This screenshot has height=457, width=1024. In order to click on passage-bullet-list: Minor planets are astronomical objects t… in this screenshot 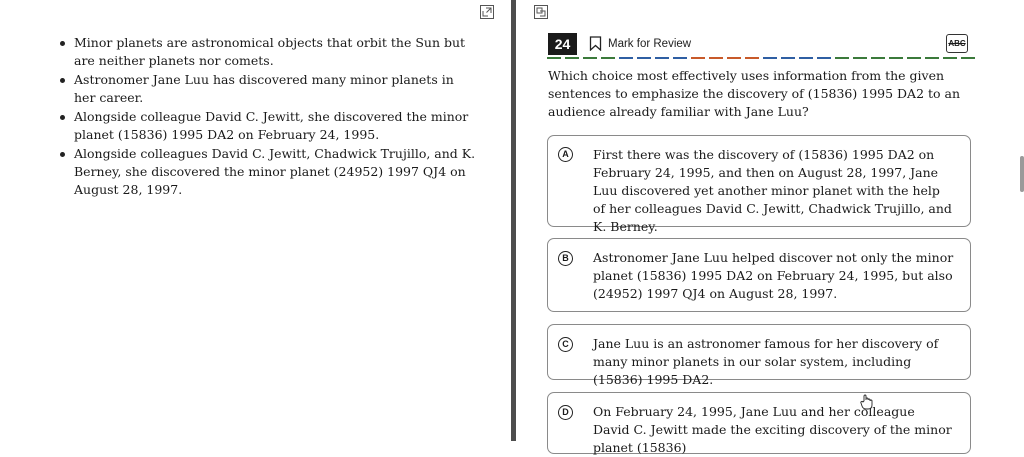, I will do `click(268, 117)`.